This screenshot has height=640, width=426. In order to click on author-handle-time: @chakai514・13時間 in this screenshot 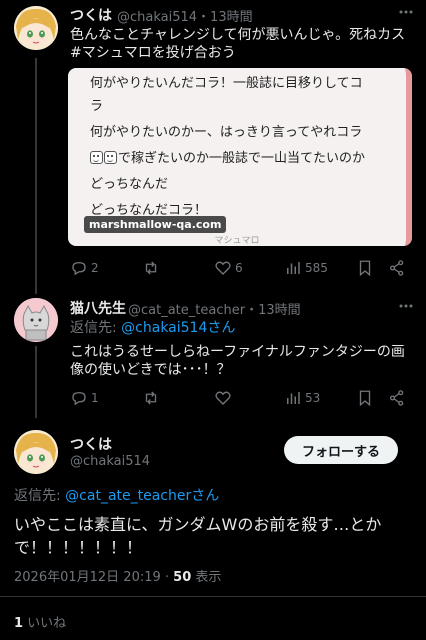, I will do `click(185, 15)`.